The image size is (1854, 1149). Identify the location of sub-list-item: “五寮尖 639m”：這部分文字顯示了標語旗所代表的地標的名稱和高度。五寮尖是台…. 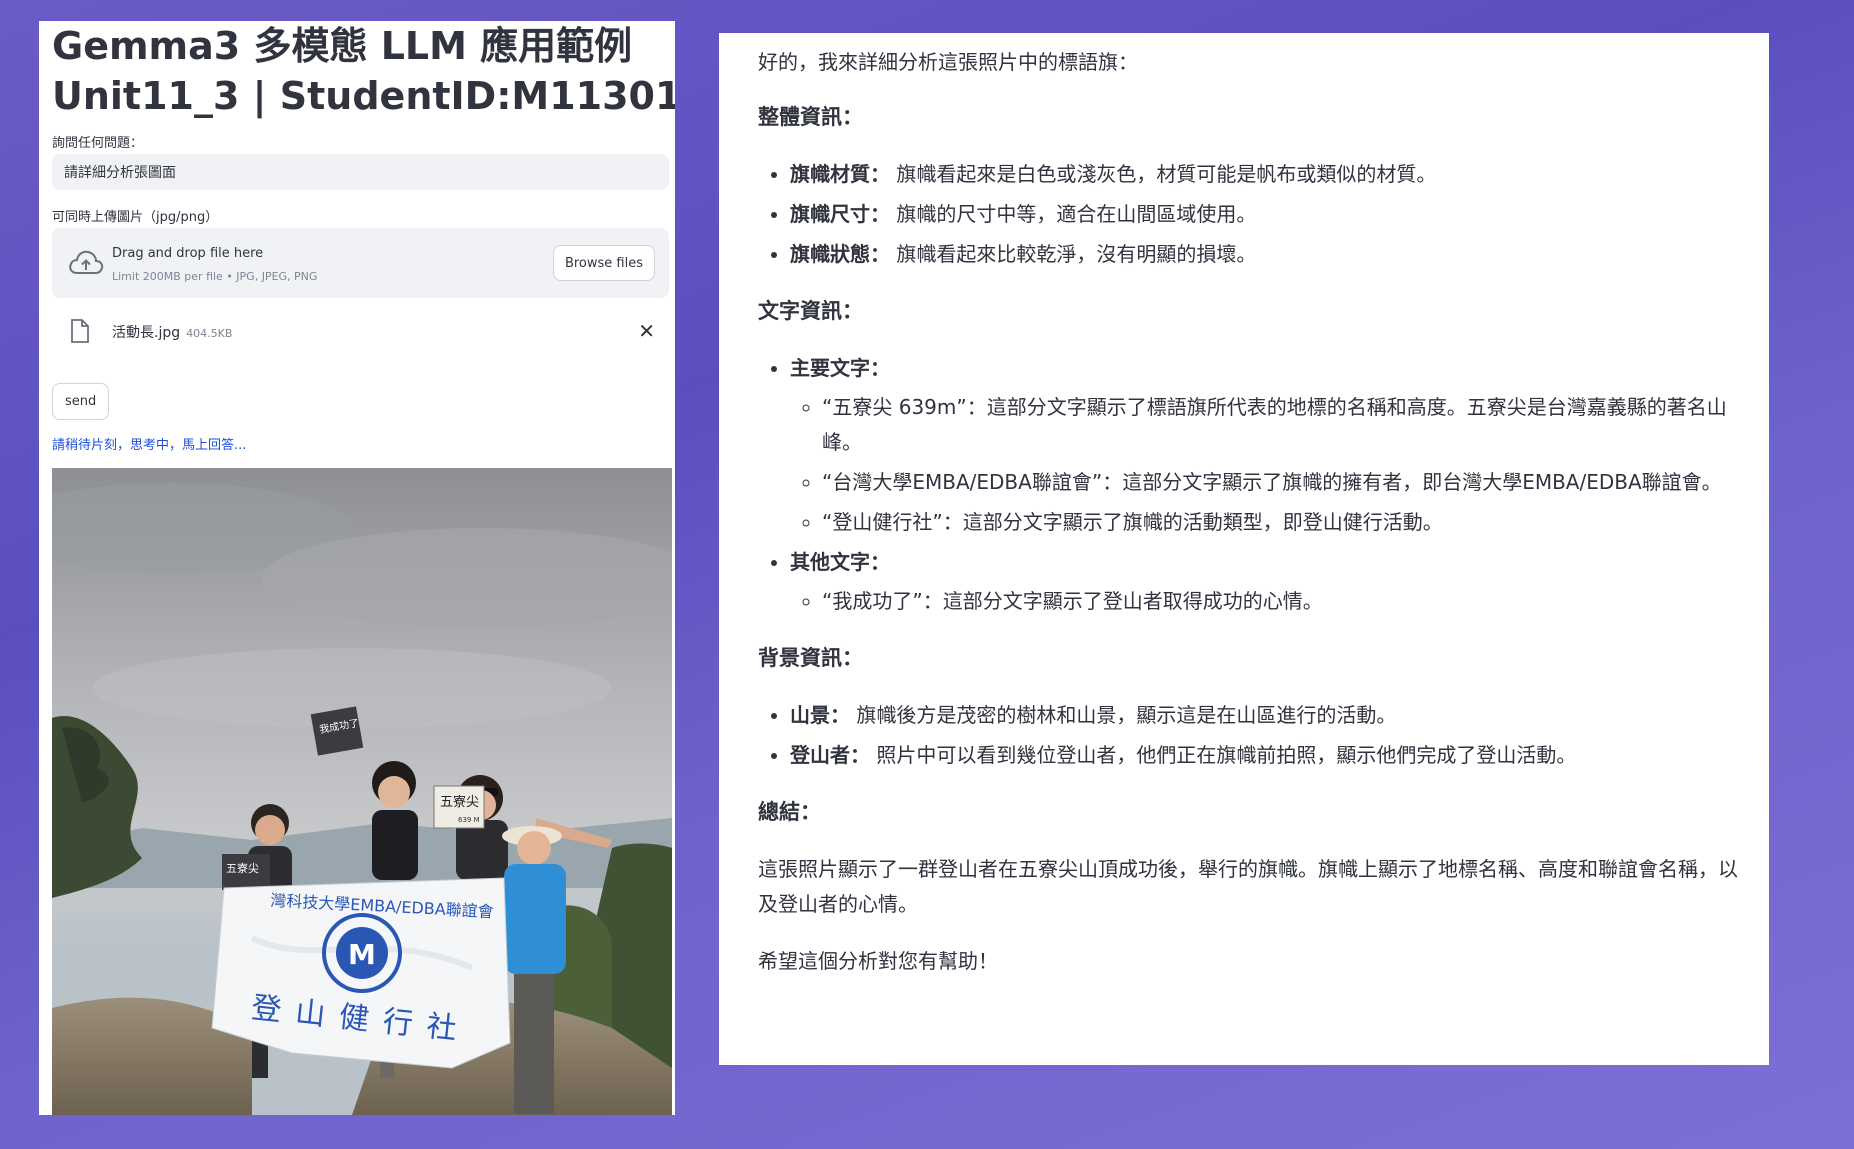
(1280, 425).